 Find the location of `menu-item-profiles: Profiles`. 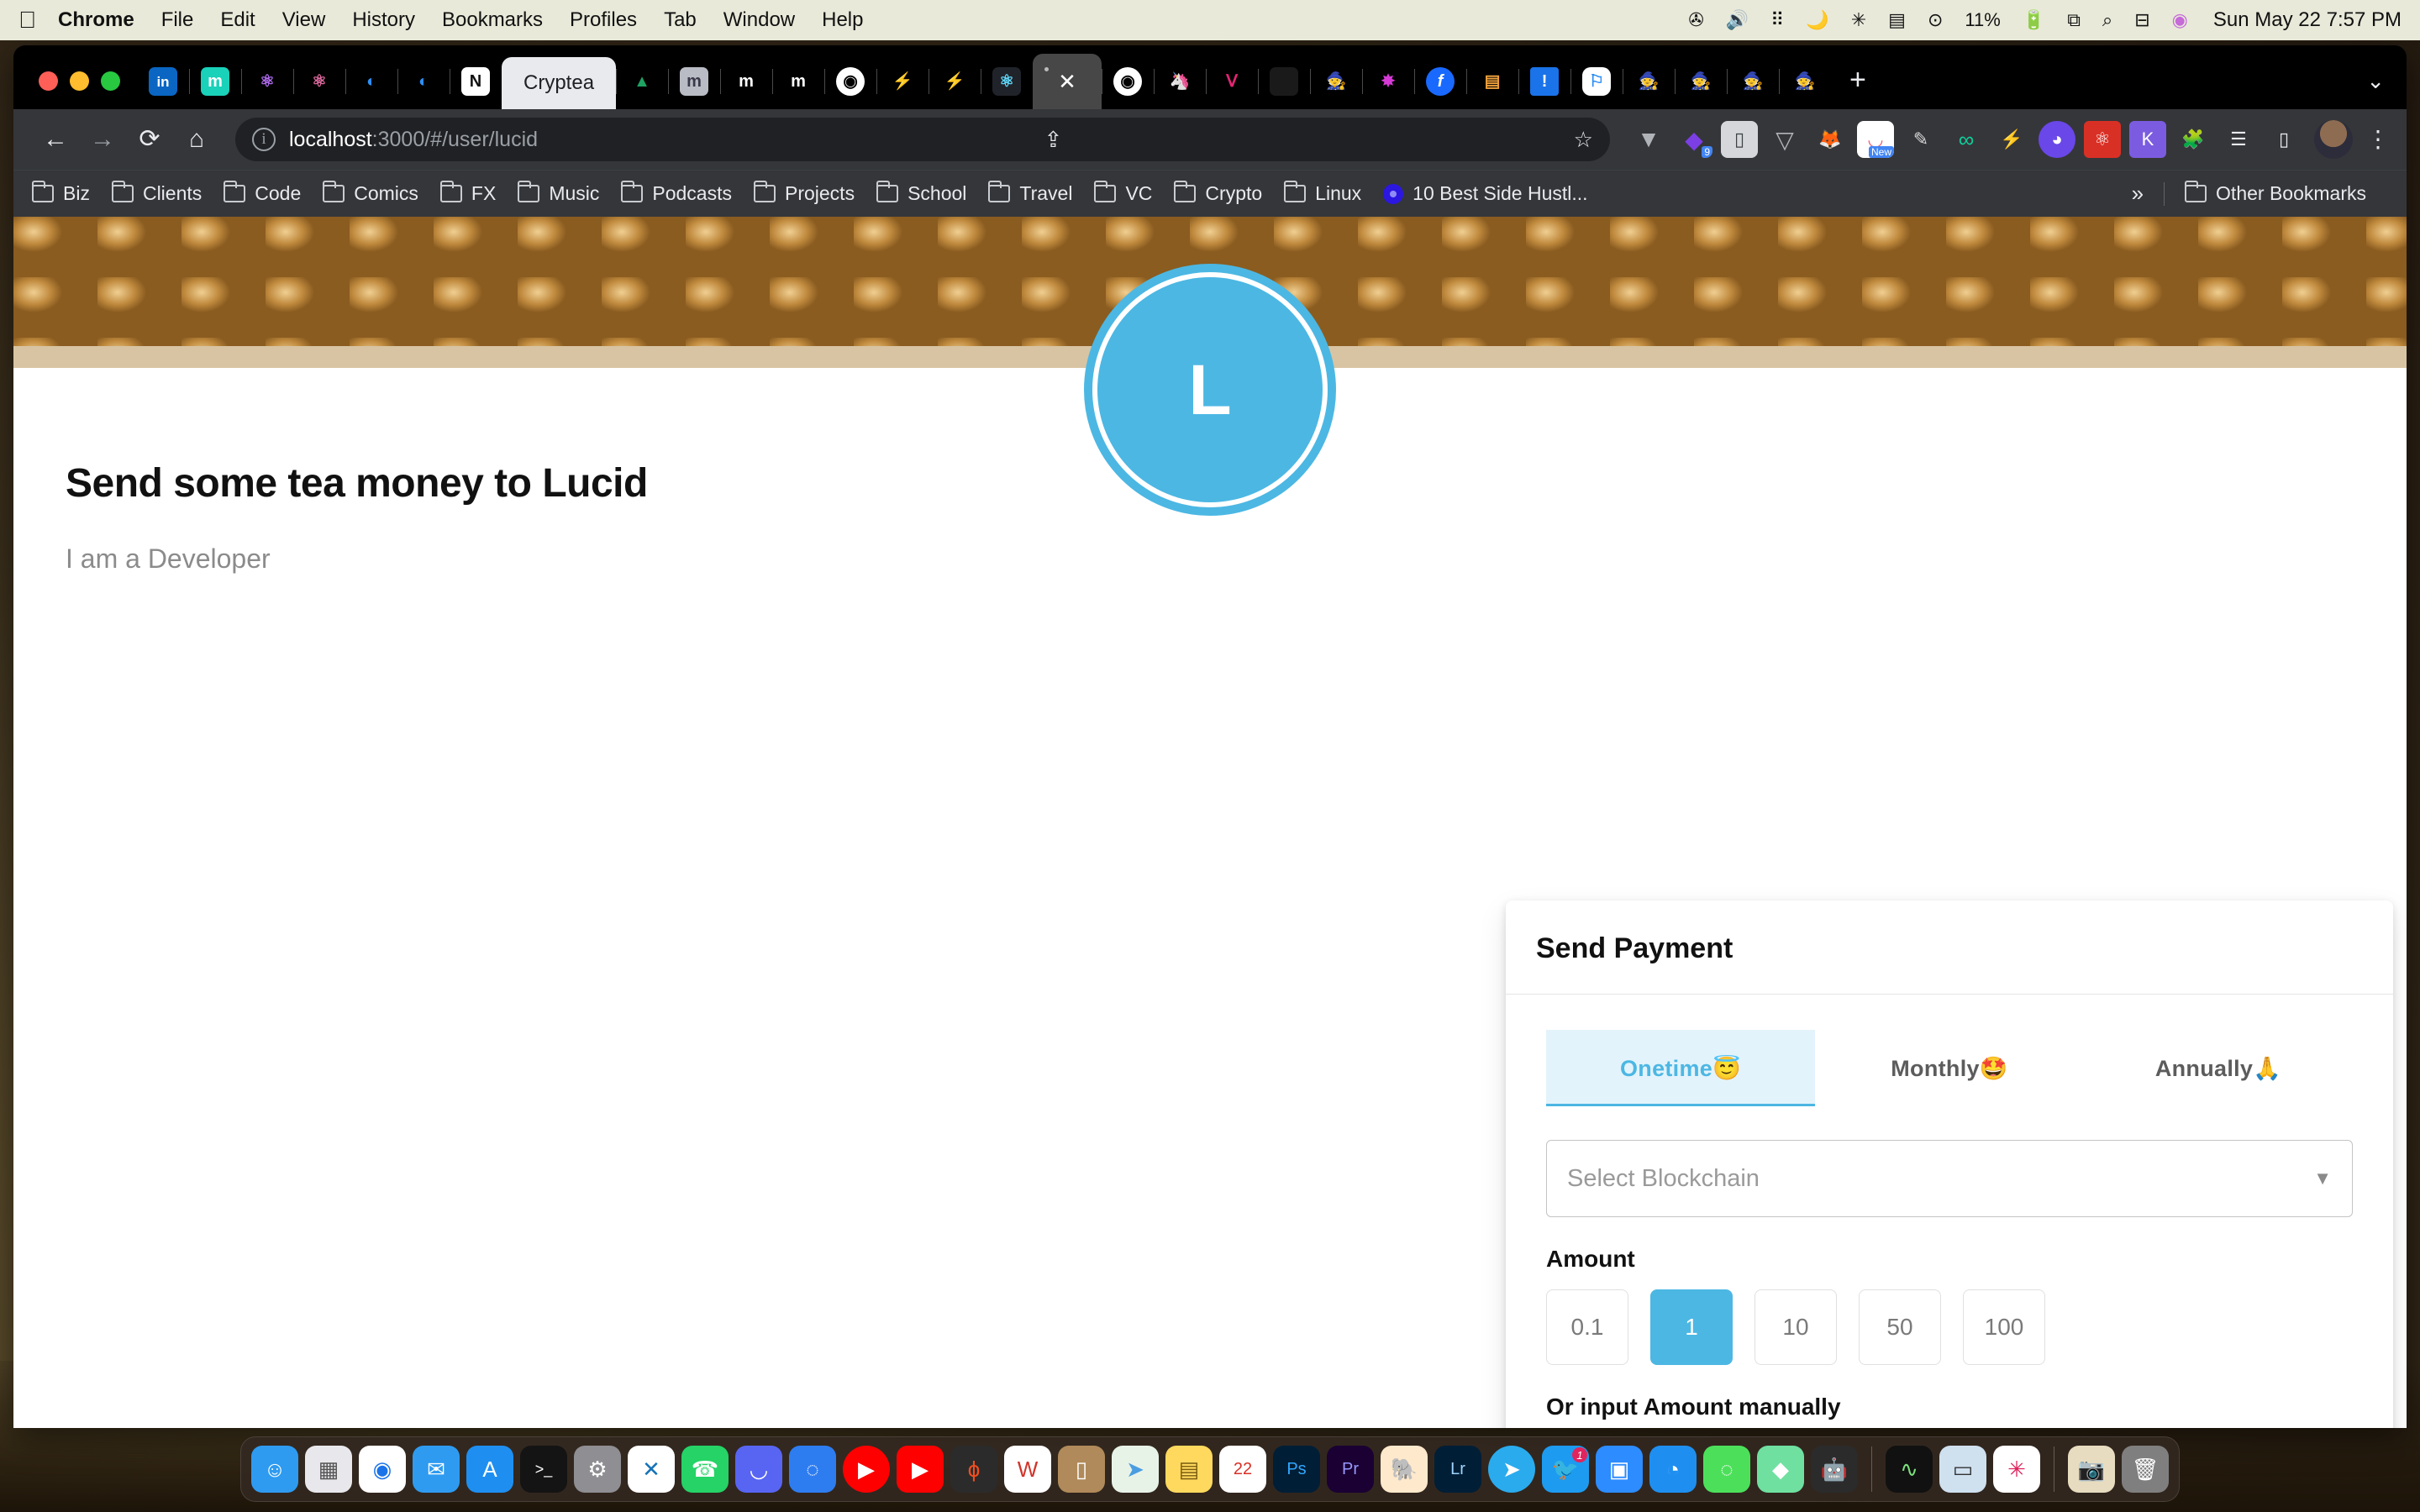

menu-item-profiles: Profiles is located at coordinates (603, 20).